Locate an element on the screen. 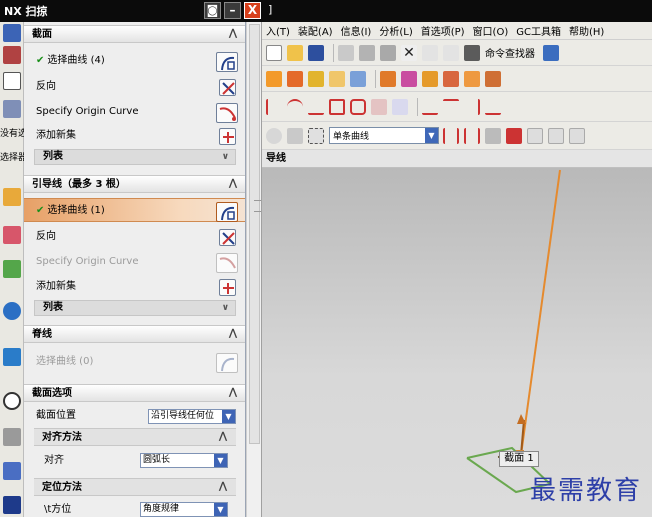 This screenshot has width=652, height=517. line-icon is located at coordinates (274, 106).